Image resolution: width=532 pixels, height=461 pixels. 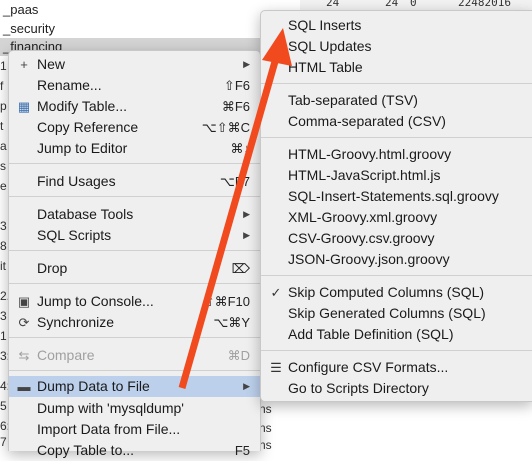 What do you see at coordinates (369, 259) in the screenshot?
I see `submenu-item-label: JSON-Groovy.json.groovy` at bounding box center [369, 259].